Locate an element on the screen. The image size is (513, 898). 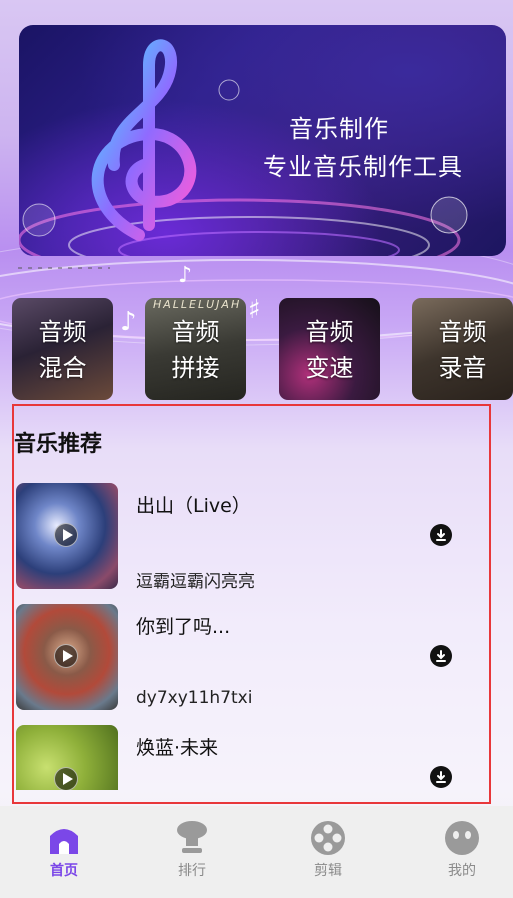
tab-ranking: 排行 is located at coordinates (192, 852).